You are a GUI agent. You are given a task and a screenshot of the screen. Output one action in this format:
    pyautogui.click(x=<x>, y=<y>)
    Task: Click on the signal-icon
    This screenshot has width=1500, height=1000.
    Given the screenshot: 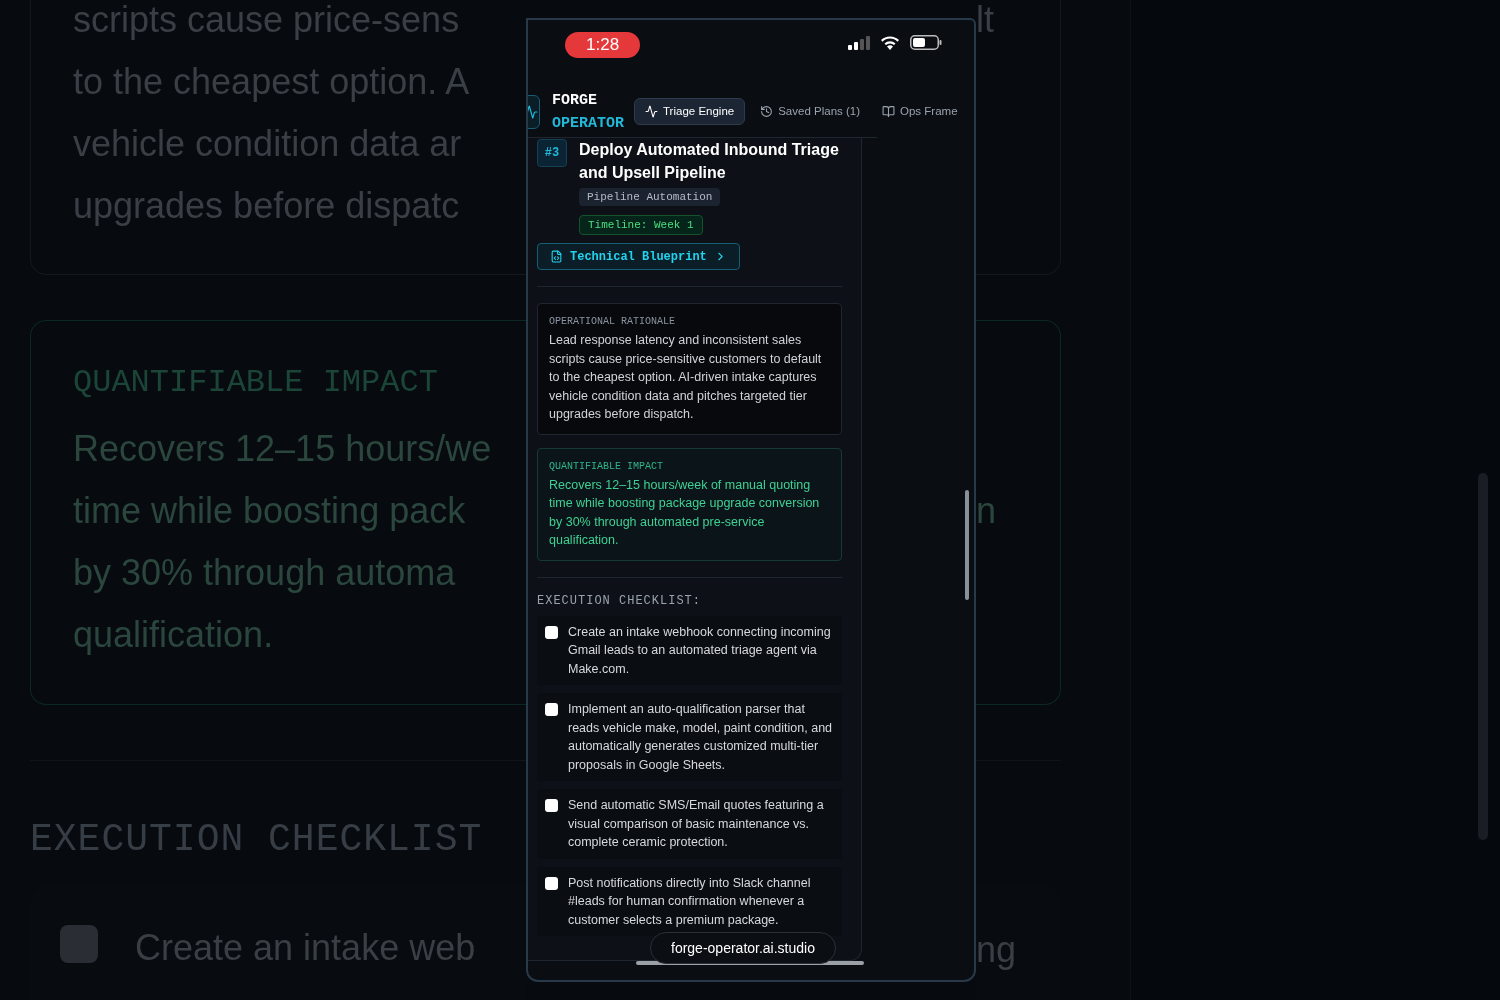 What is the action you would take?
    pyautogui.click(x=859, y=42)
    